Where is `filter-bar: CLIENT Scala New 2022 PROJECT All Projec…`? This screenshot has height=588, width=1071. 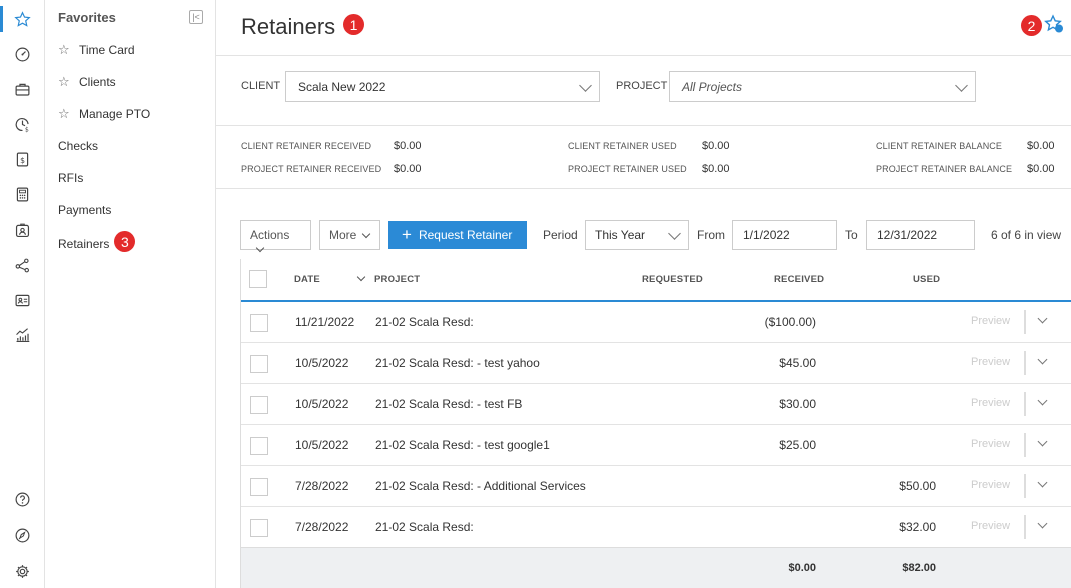 filter-bar: CLIENT Scala New 2022 PROJECT All Projec… is located at coordinates (643, 91).